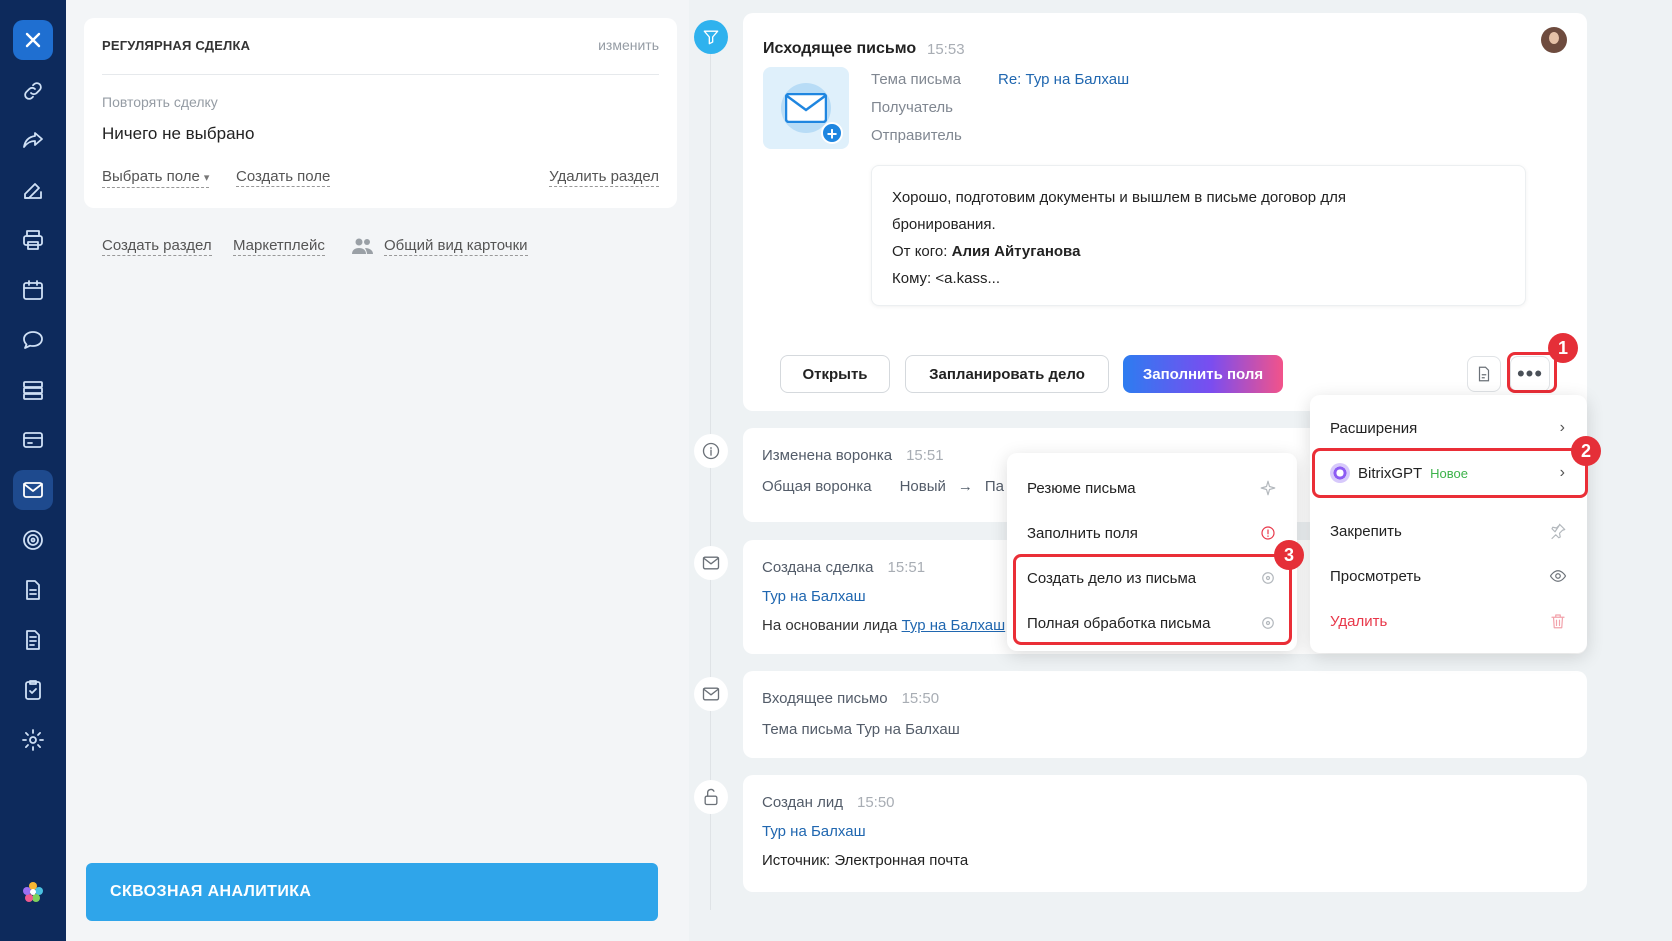  I want to click on from-value: Алия Айтуганова, so click(1016, 251).